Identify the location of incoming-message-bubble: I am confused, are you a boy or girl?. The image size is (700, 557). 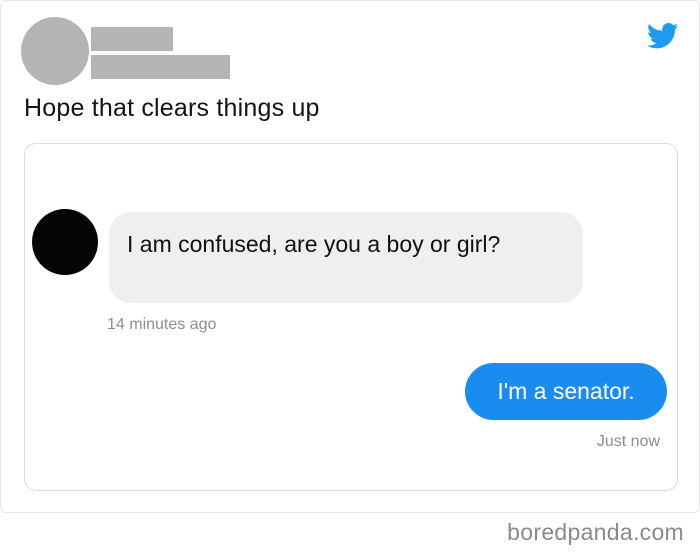
(346, 257).